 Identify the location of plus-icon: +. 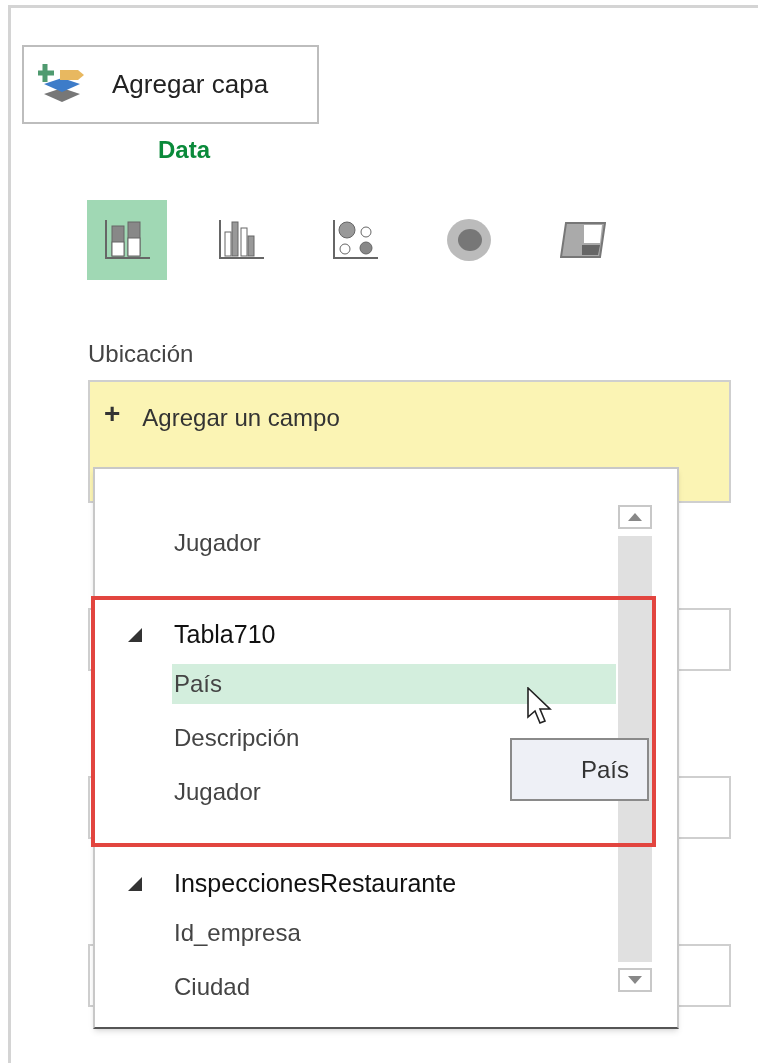
(112, 414).